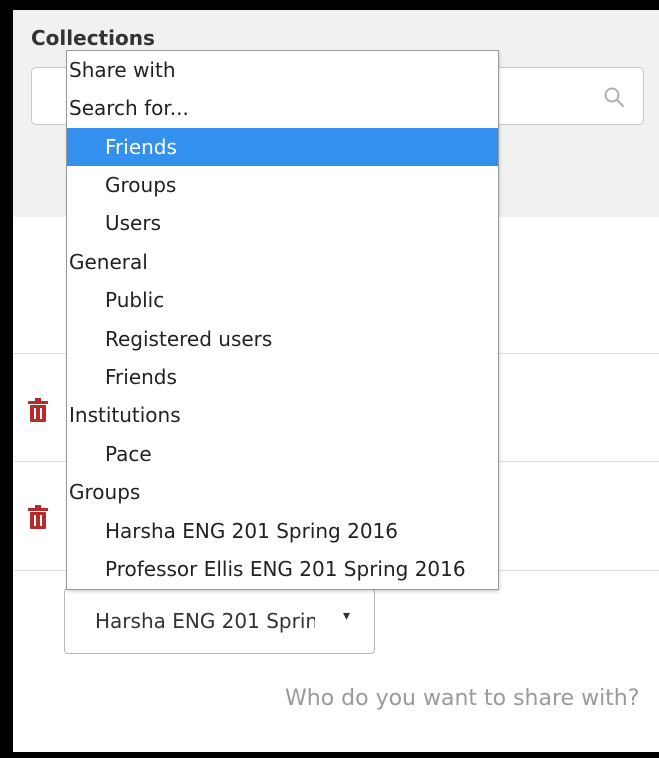  Describe the element at coordinates (282, 377) in the screenshot. I see `dropdown-option-general-friends: Friends` at that location.